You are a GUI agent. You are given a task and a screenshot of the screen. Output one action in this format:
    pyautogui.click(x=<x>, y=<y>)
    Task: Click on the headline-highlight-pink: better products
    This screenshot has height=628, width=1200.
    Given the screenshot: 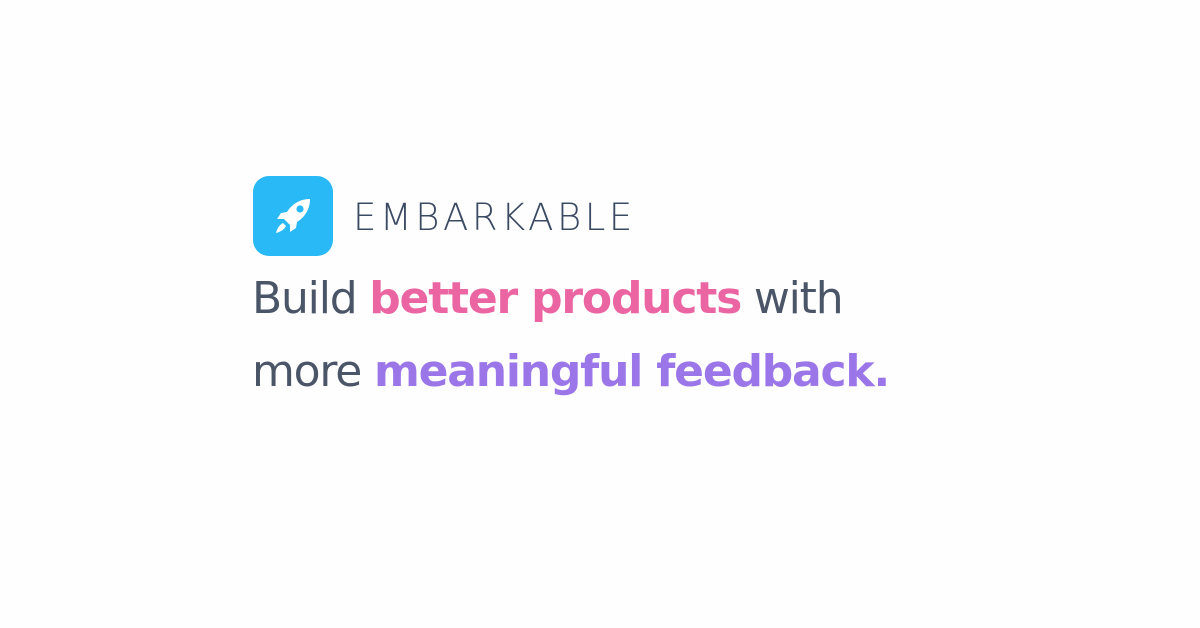 What is the action you would take?
    pyautogui.click(x=555, y=298)
    